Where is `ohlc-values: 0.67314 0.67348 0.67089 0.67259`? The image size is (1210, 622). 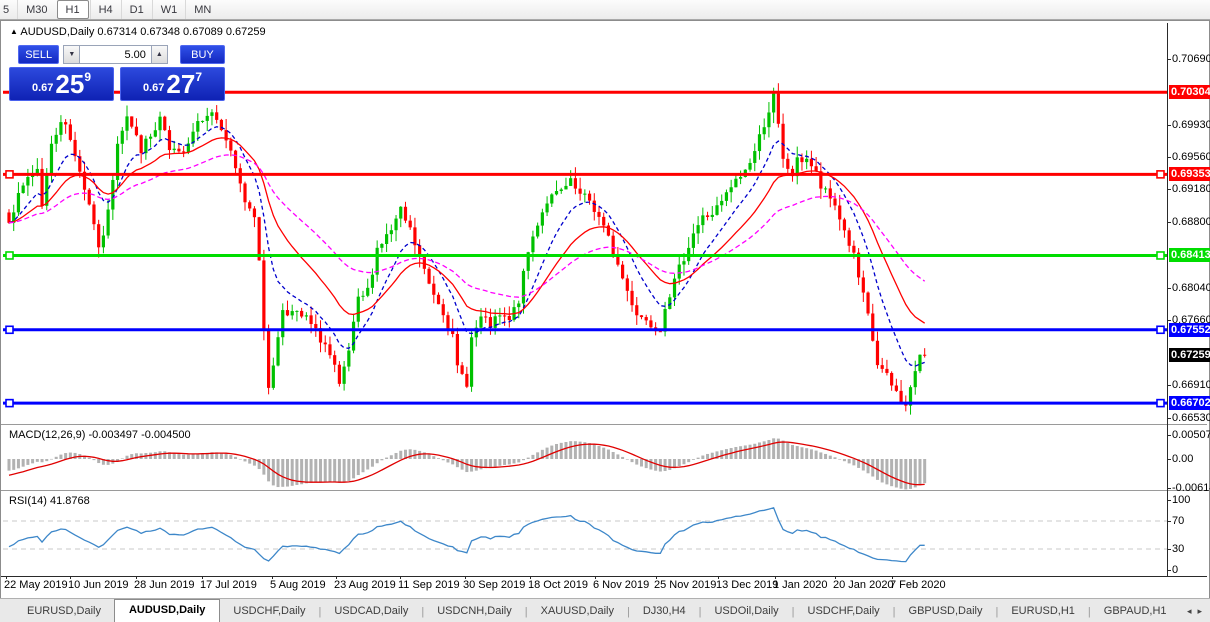 ohlc-values: 0.67314 0.67348 0.67089 0.67259 is located at coordinates (181, 32).